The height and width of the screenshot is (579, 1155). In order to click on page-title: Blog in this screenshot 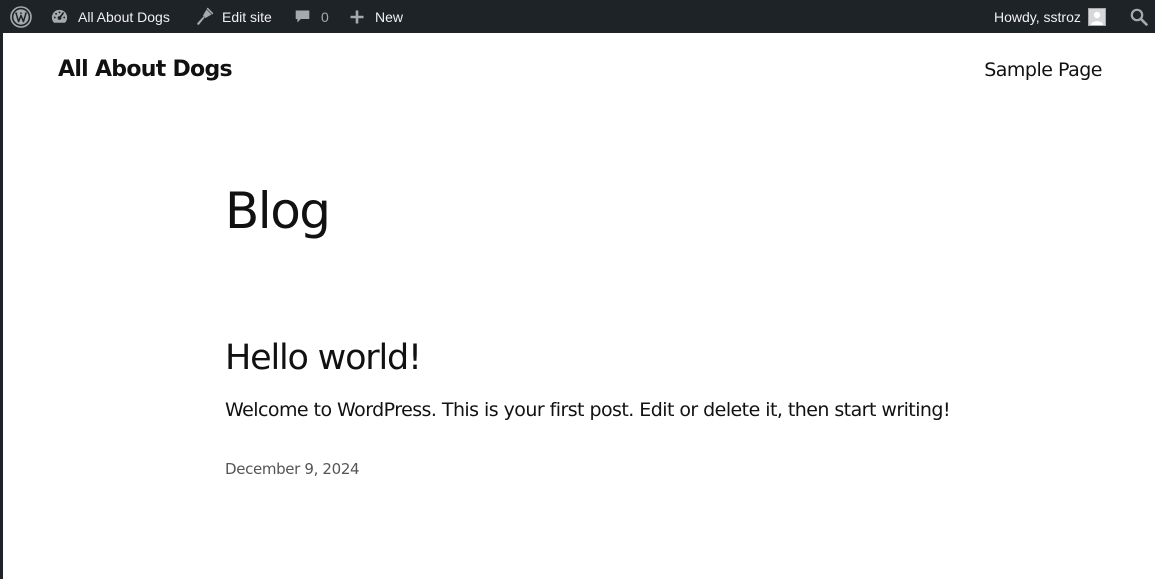, I will do `click(278, 211)`.